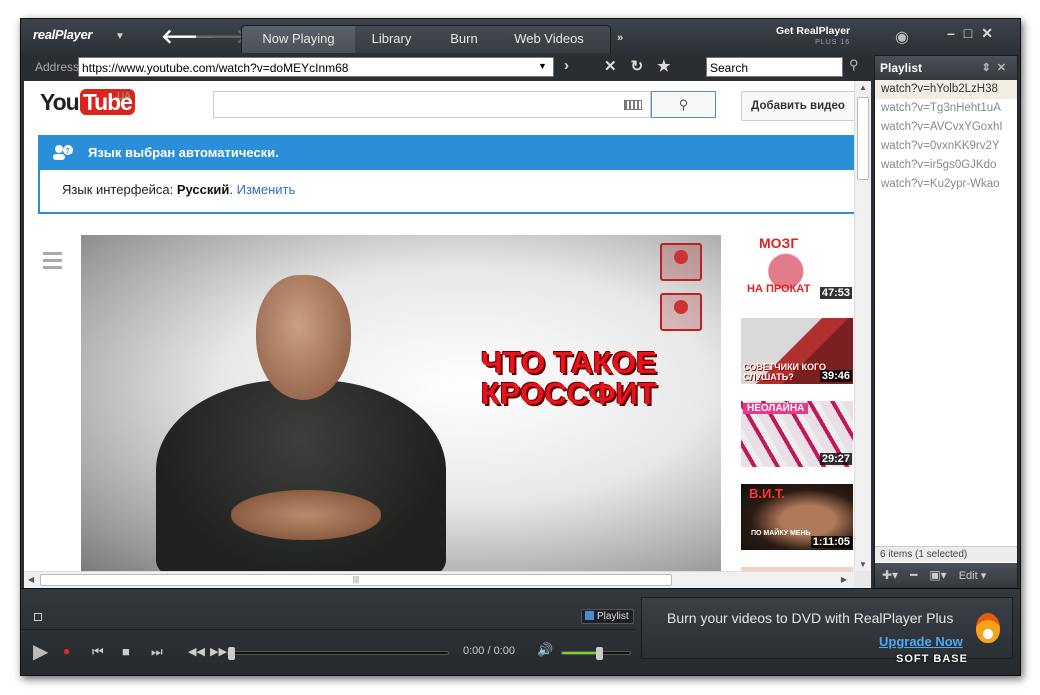 The image size is (1040, 695). What do you see at coordinates (542, 66) in the screenshot?
I see `address-dropdown-icon: ▼` at bounding box center [542, 66].